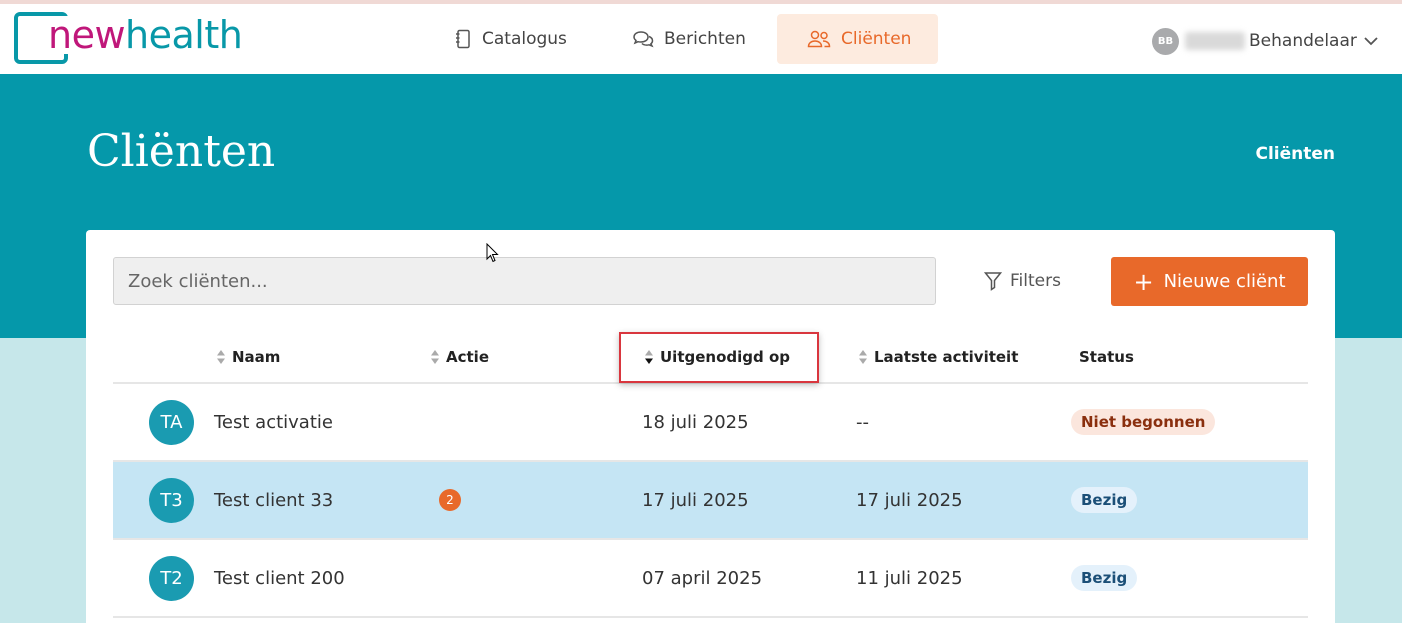  I want to click on client-avatar: TA, so click(171, 422).